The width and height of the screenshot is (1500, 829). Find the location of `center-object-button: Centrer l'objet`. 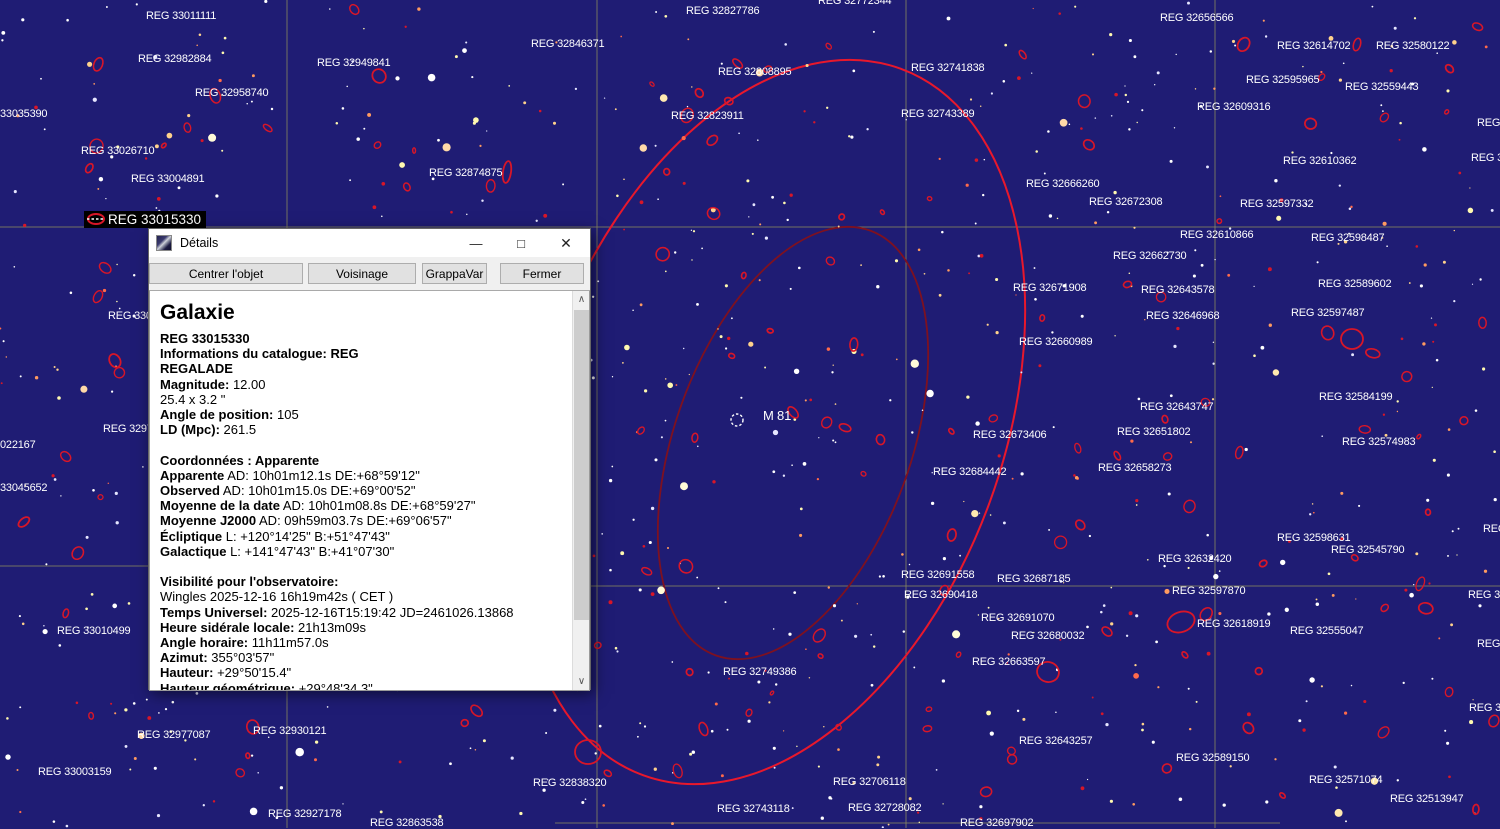

center-object-button: Centrer l'objet is located at coordinates (226, 273).